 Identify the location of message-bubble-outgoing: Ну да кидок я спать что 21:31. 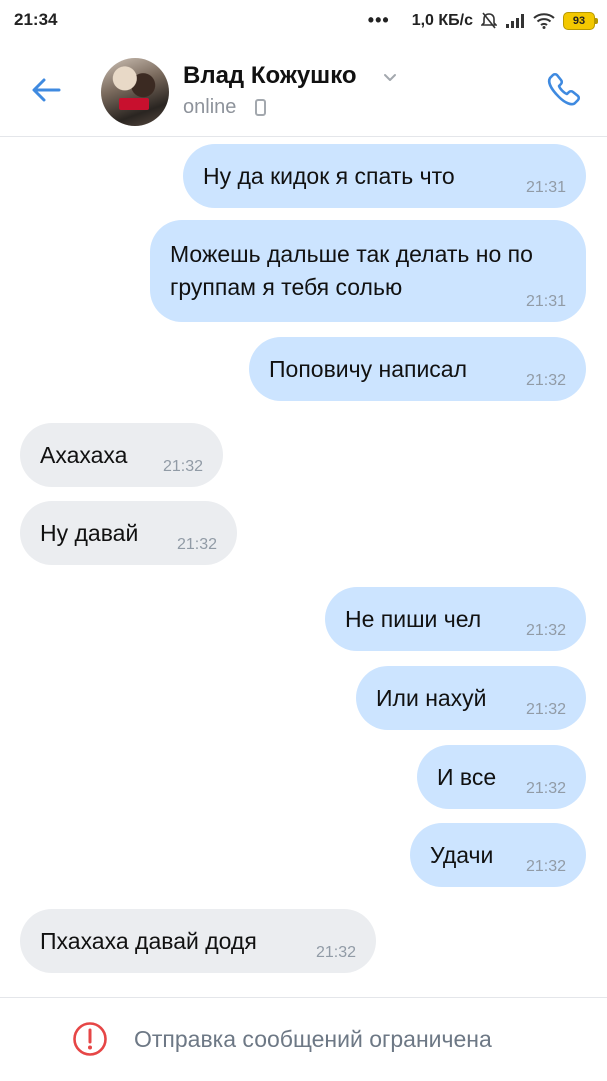
(384, 176).